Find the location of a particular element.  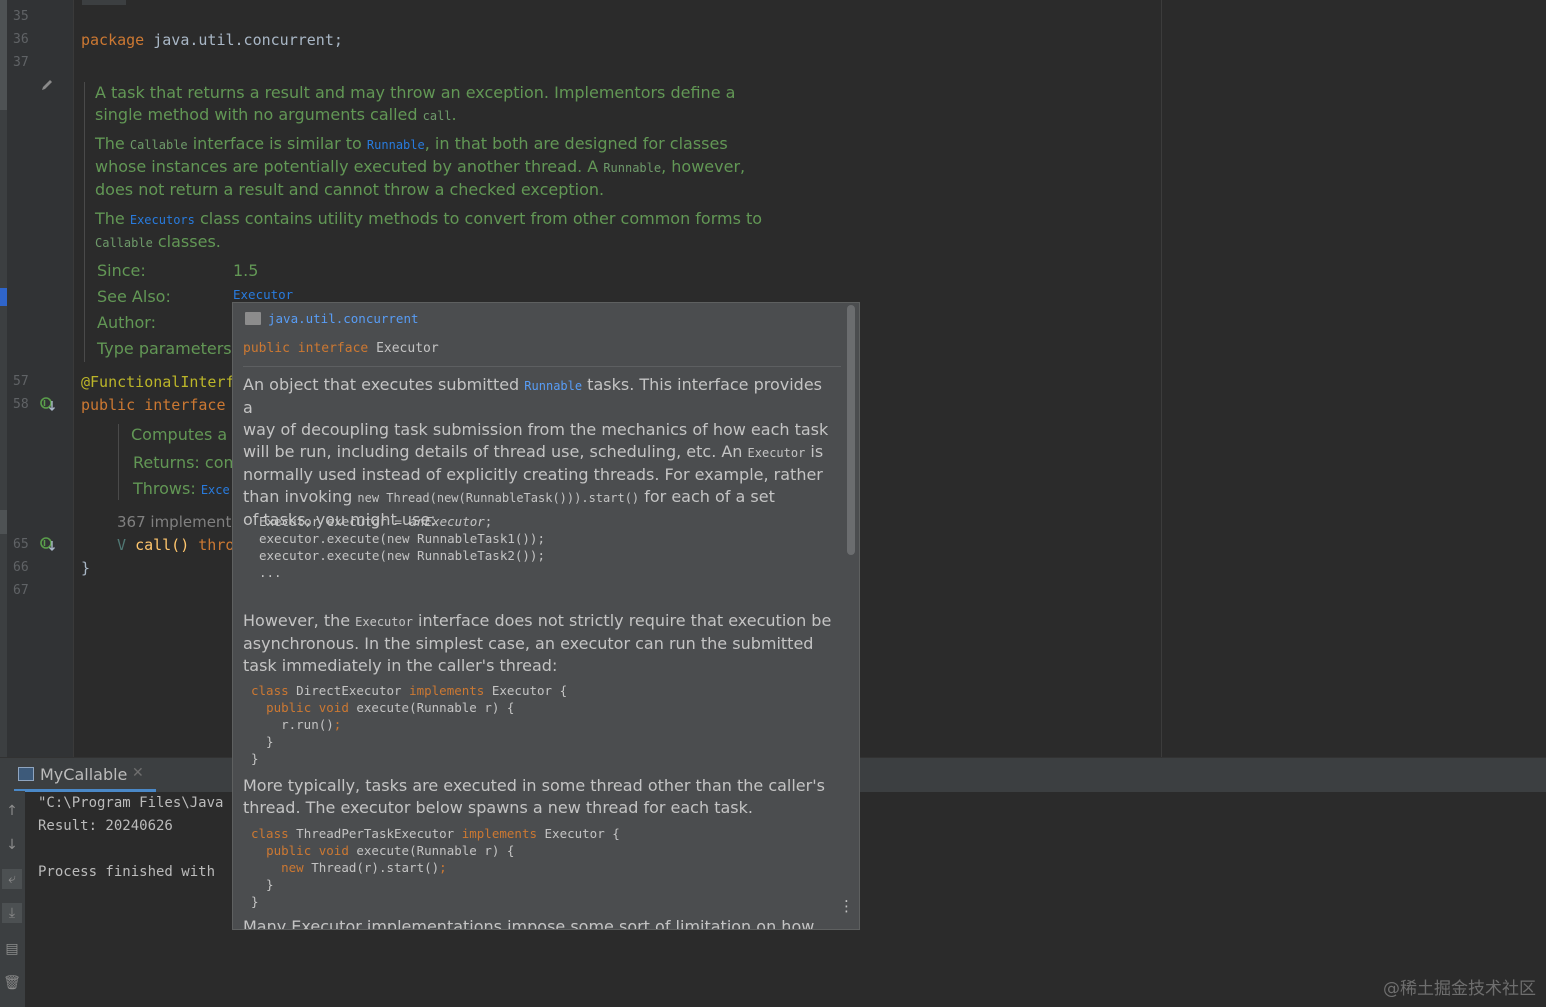

popup-divider is located at coordinates (542, 366).